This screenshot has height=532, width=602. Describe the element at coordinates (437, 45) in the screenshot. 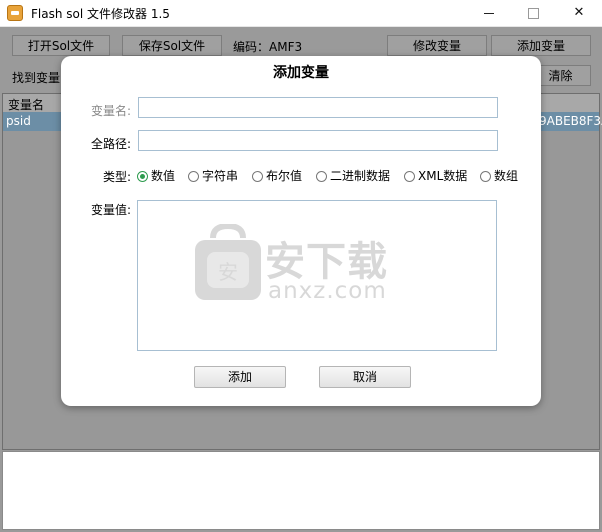

I see `modify-variable-button: 修改变量` at that location.